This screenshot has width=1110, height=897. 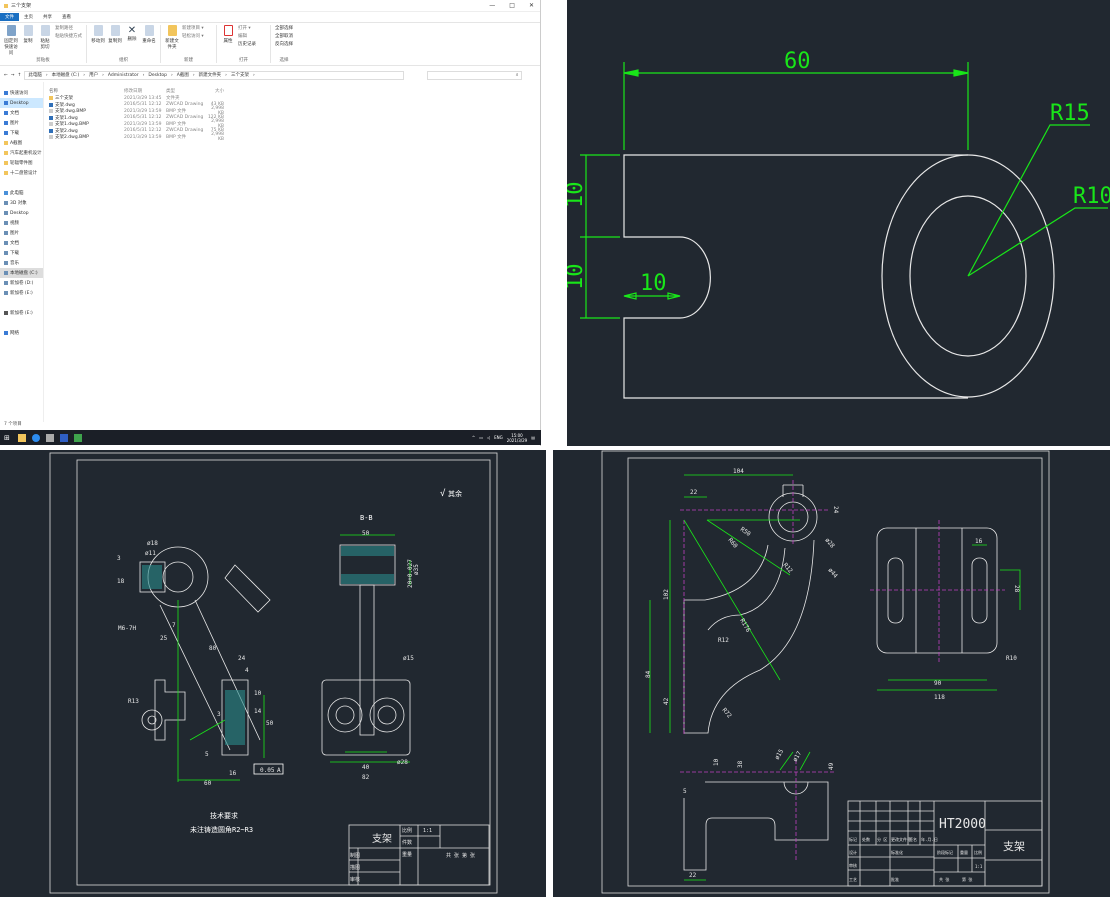 What do you see at coordinates (252, 44) in the screenshot?
I see `history-button: 历史记录` at bounding box center [252, 44].